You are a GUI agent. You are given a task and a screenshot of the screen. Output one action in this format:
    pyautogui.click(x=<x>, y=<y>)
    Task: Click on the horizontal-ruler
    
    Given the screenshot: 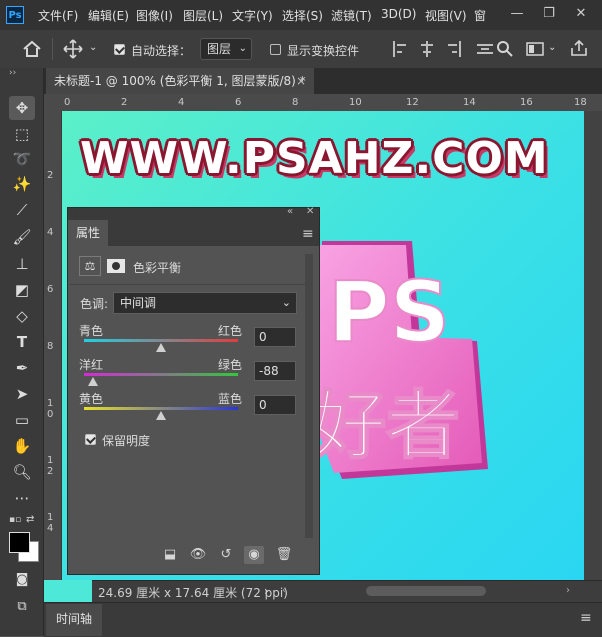 What is the action you would take?
    pyautogui.click(x=323, y=103)
    